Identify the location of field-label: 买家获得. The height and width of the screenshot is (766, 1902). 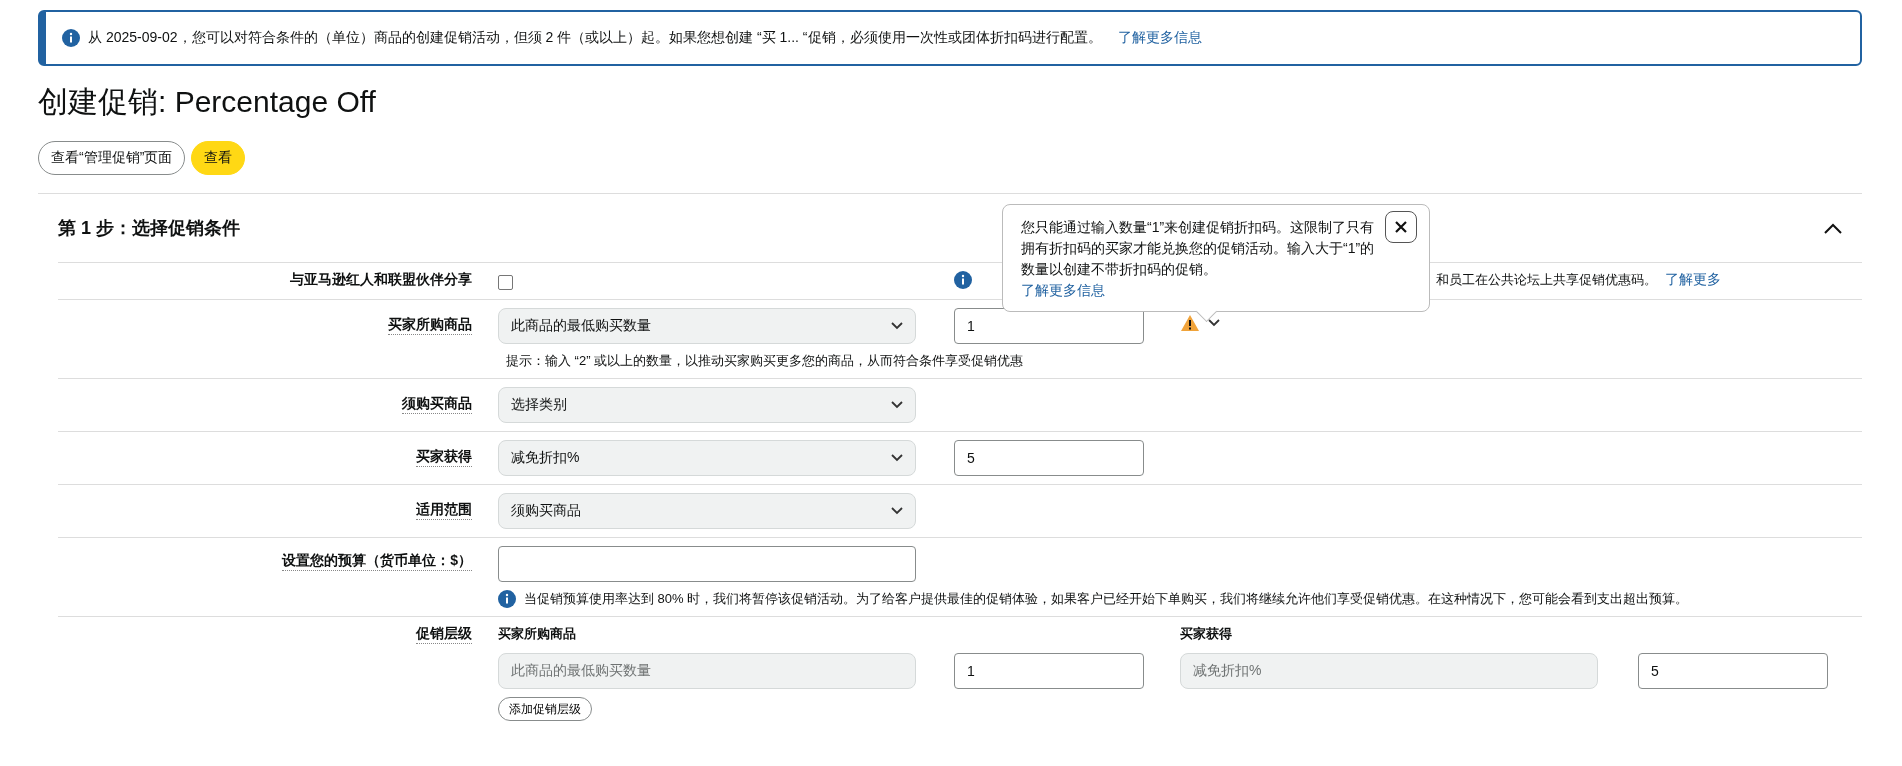
(444, 453).